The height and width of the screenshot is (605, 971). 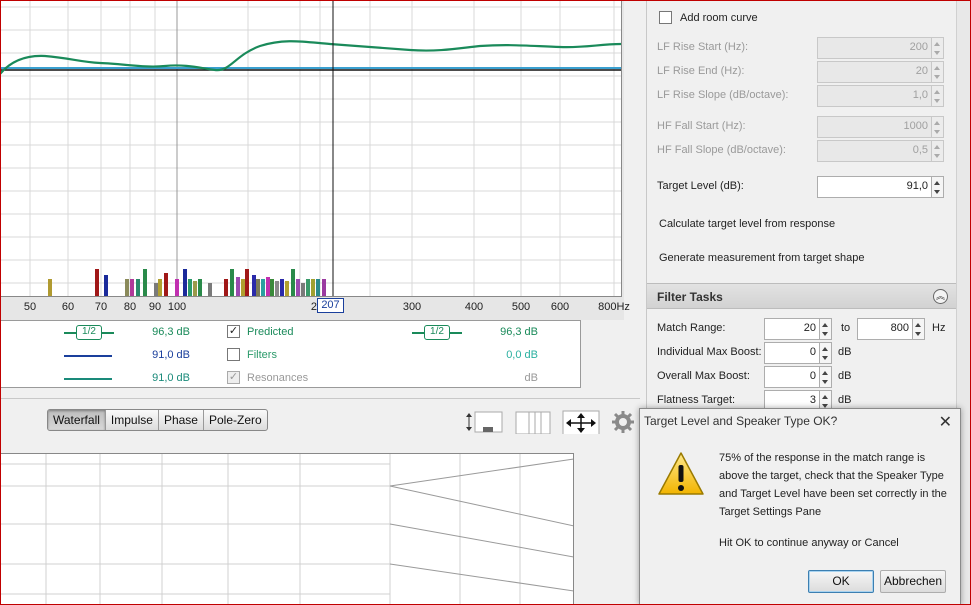 I want to click on target-level-spinner: 91,0, so click(x=880, y=187).